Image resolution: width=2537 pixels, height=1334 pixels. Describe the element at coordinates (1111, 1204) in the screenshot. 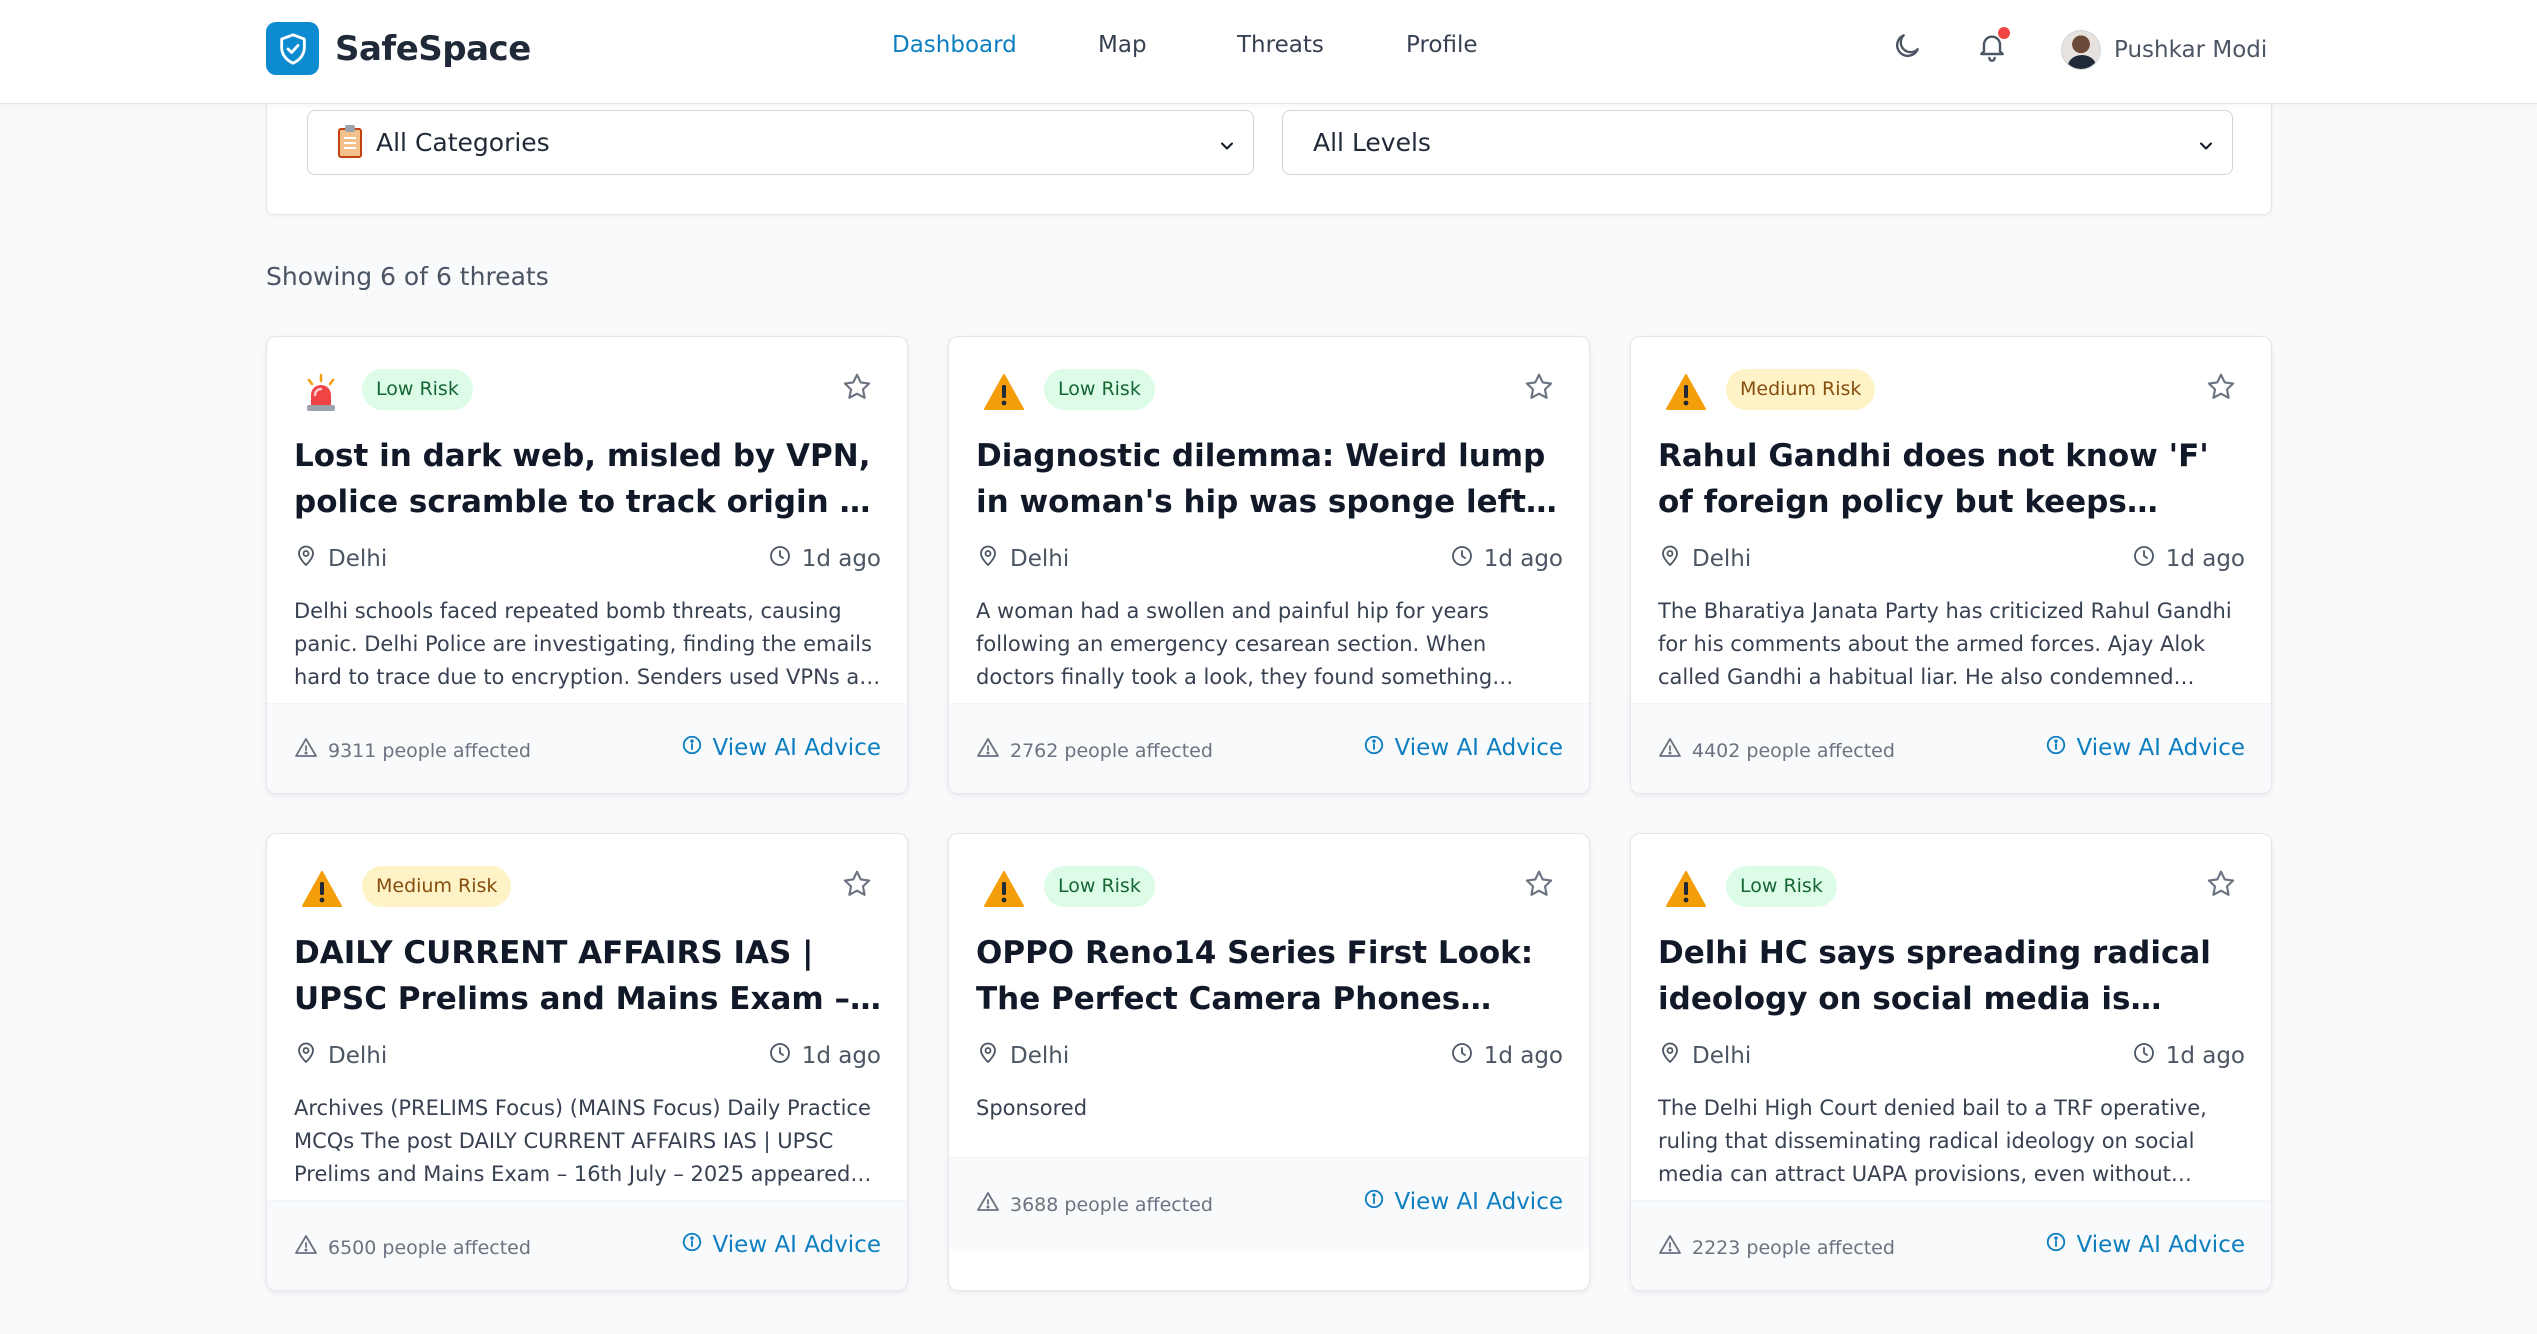

I see `affected-label: 3688 people affected` at that location.